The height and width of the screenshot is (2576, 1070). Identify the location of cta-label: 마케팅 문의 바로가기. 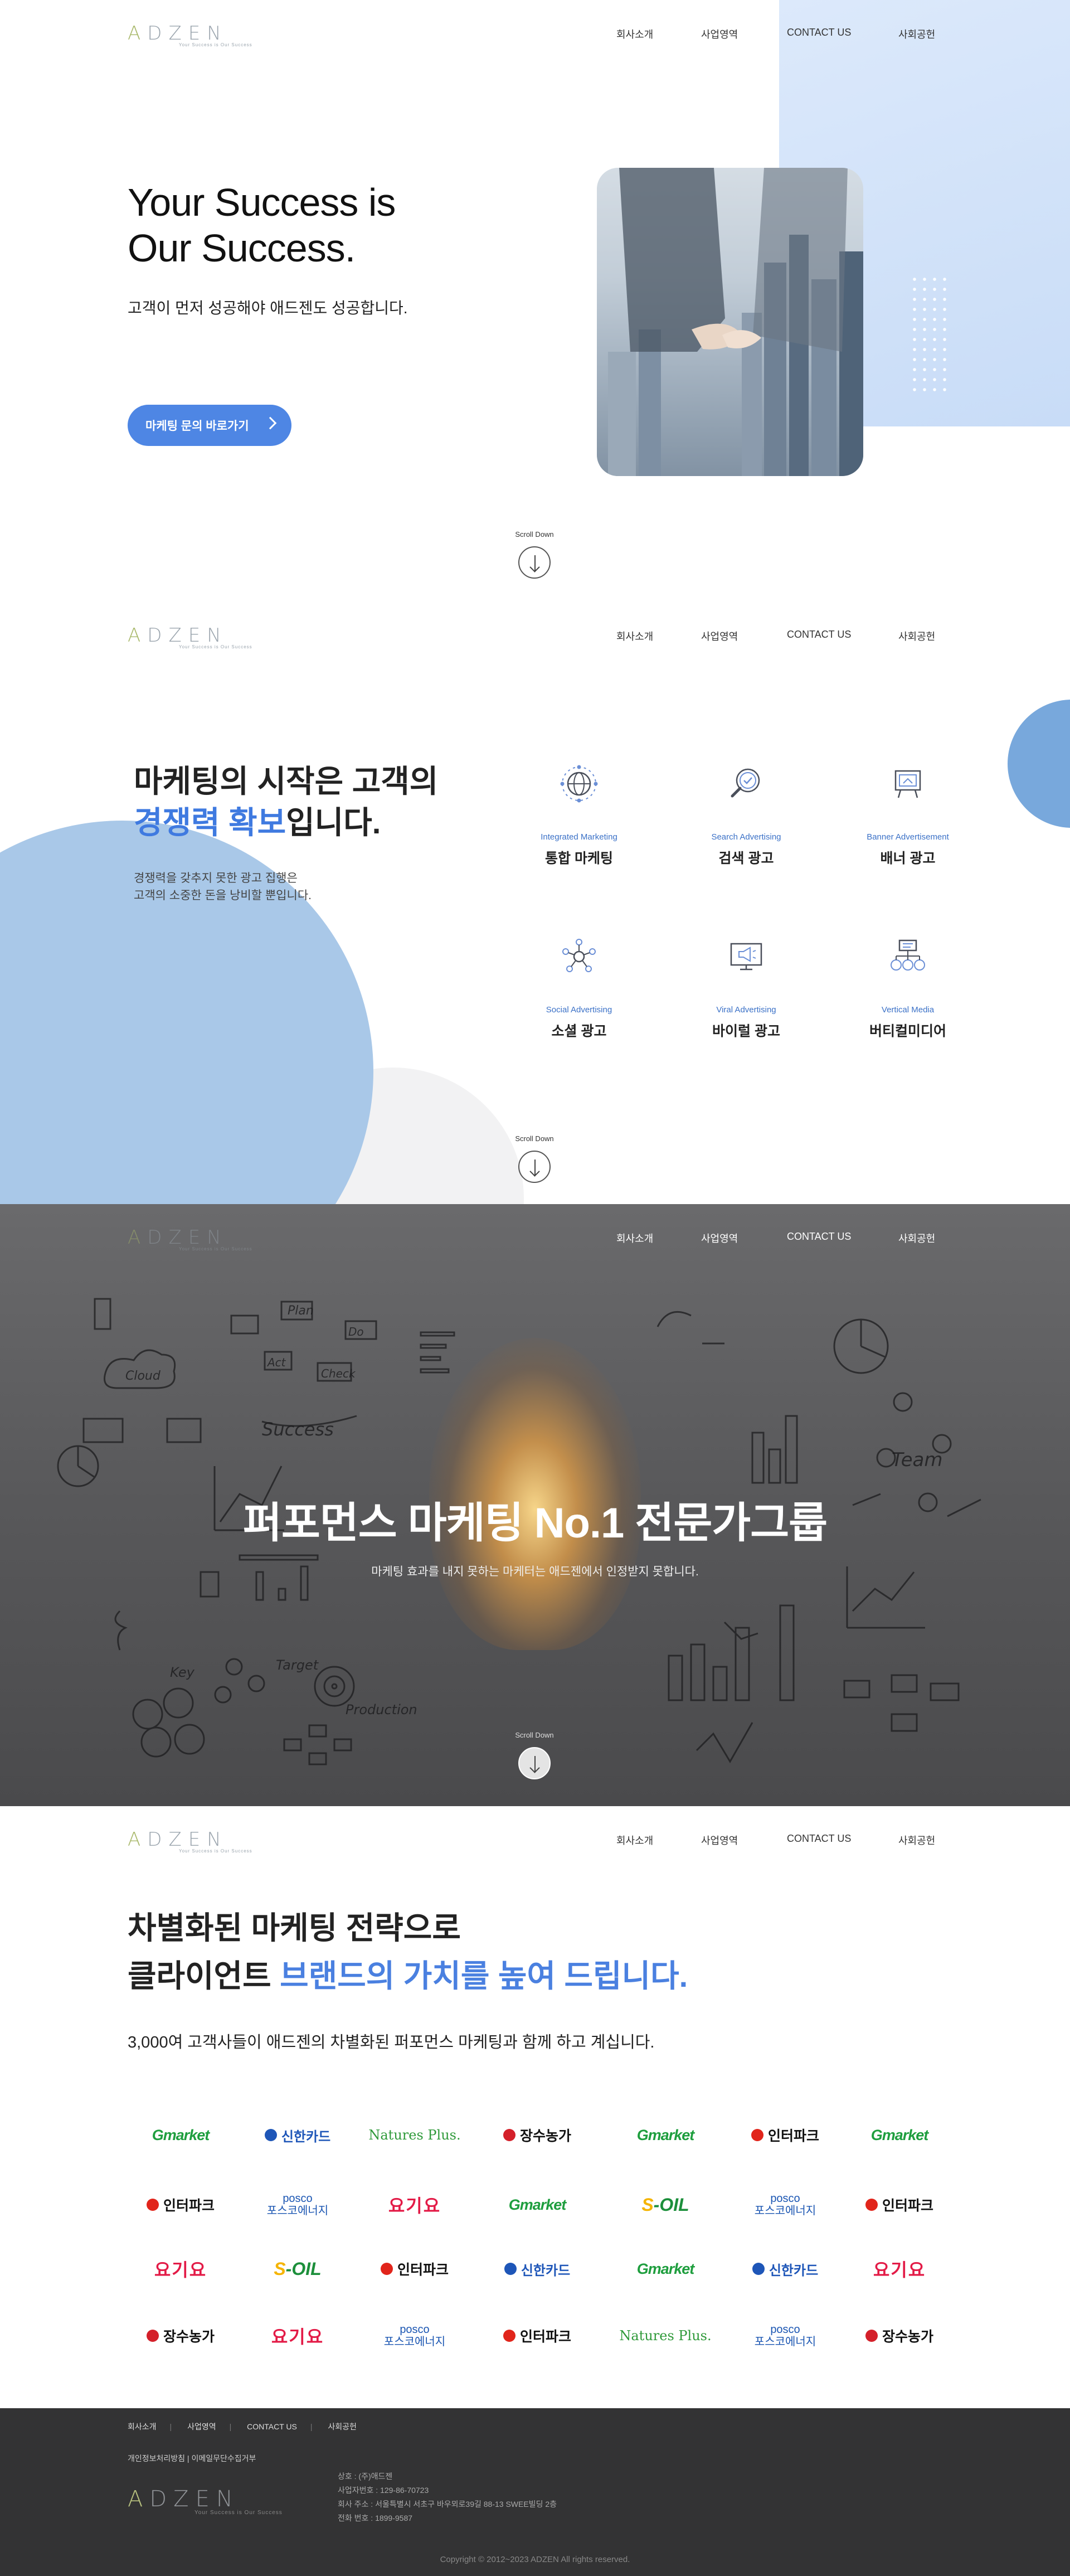
(197, 426).